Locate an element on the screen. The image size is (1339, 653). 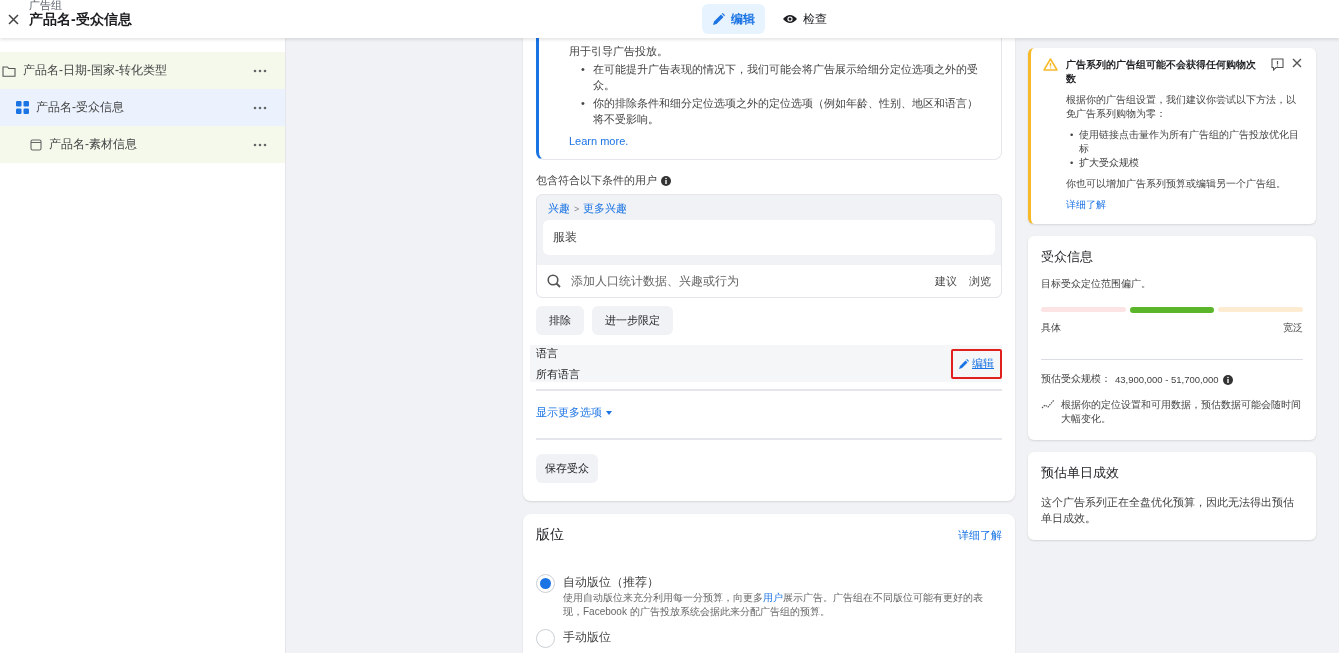
feedback-icon is located at coordinates (1277, 64).